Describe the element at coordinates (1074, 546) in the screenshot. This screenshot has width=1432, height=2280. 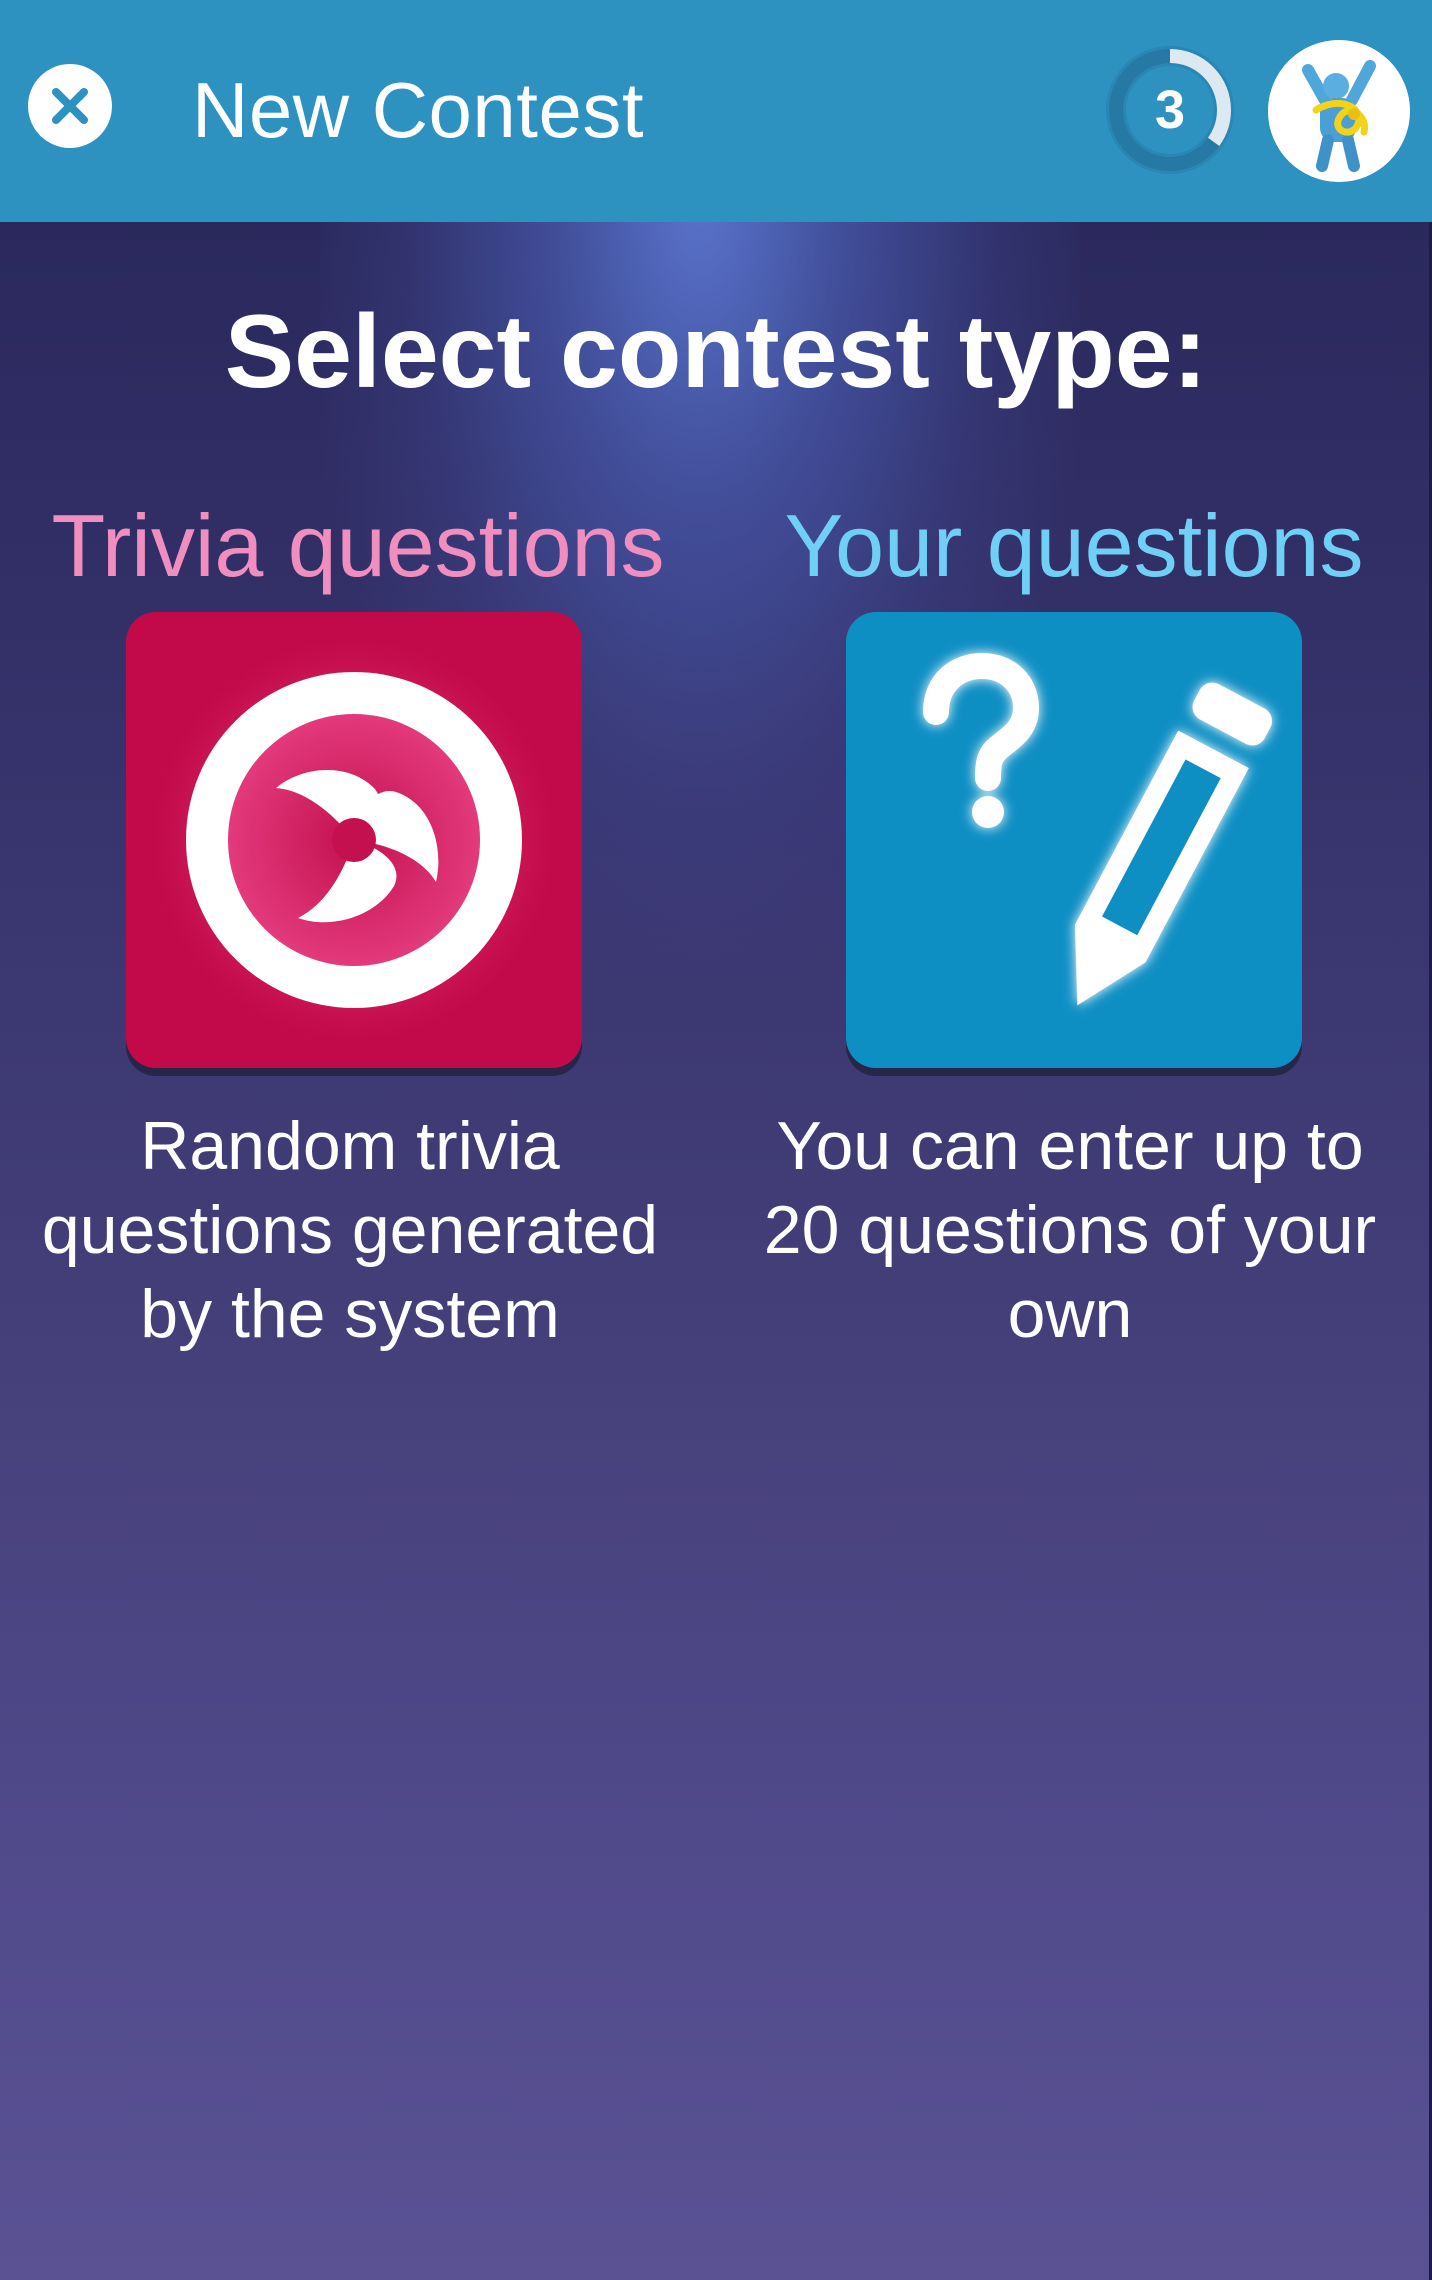
I see `your-questions-option-title: Your questions` at that location.